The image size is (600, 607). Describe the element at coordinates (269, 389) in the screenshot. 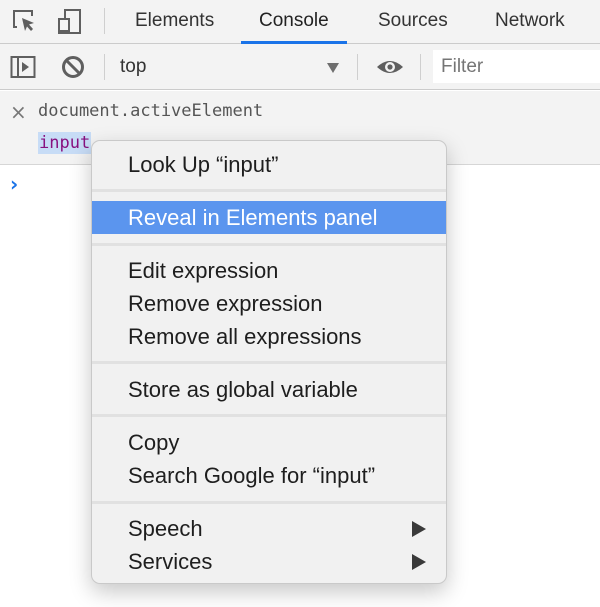

I see `menu-item-store-global-variable: Store as global variable` at that location.